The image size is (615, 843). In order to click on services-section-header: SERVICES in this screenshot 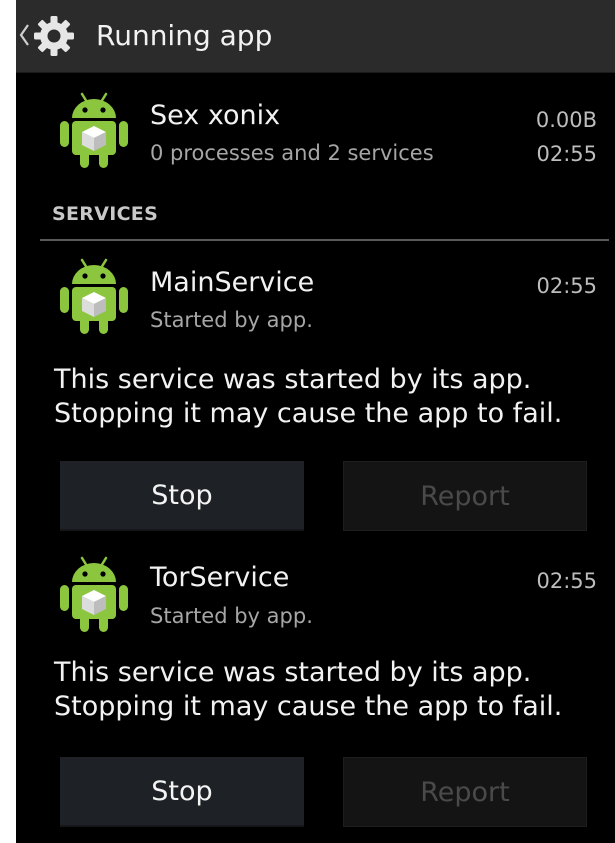, I will do `click(105, 214)`.